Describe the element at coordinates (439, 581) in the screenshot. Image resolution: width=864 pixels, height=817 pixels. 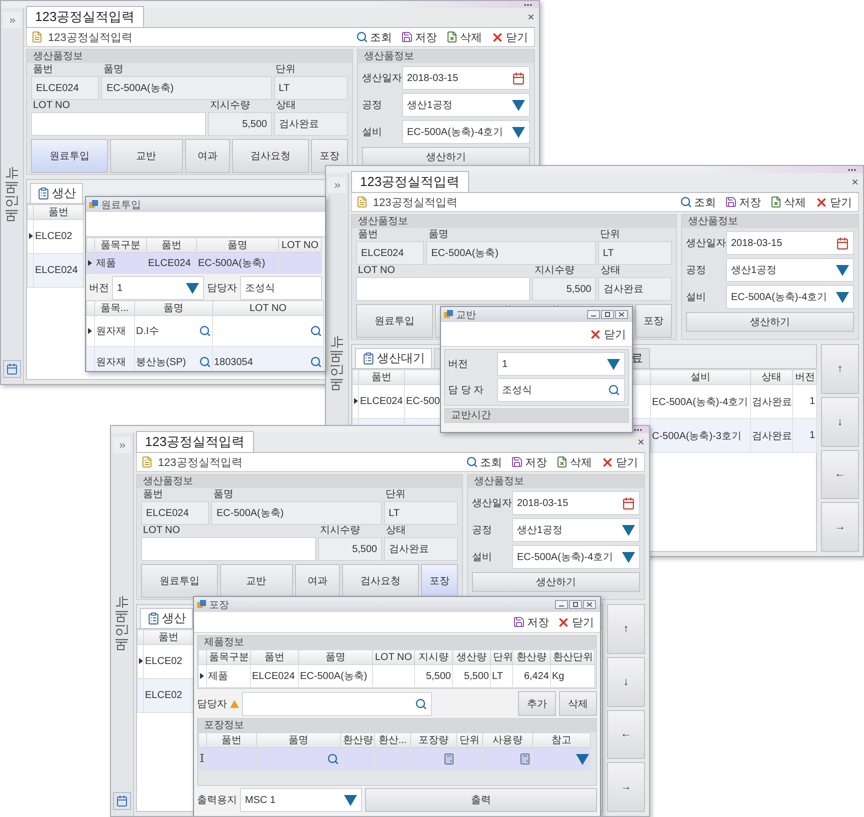
I see `step-button: 포장` at that location.